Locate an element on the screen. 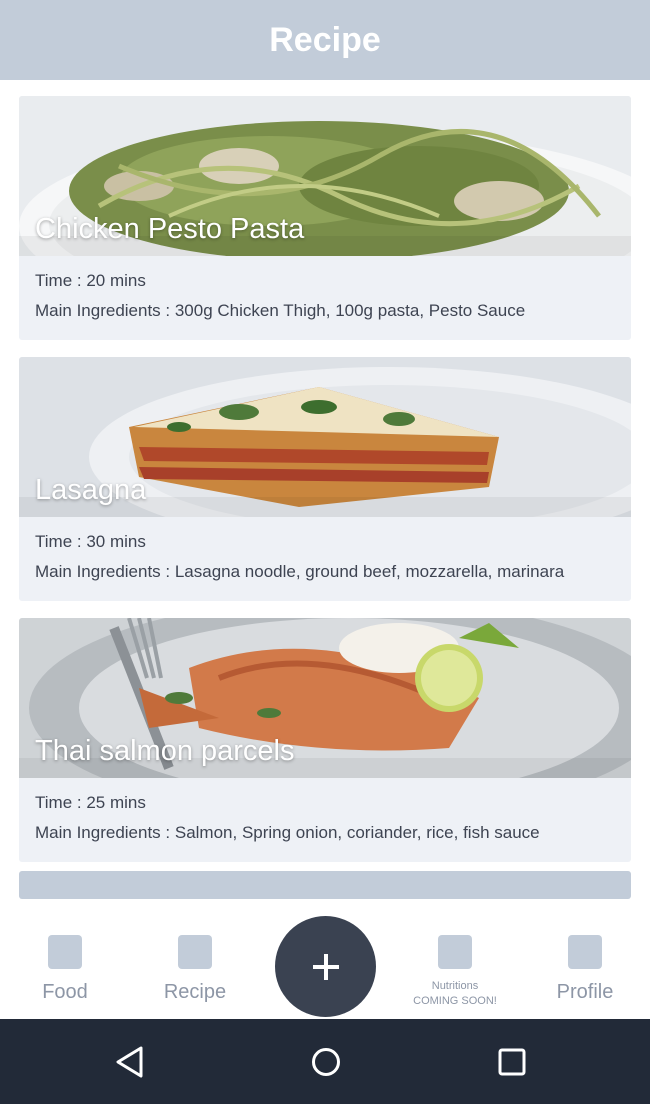 This screenshot has height=1104, width=650. nav-label-recipe: Recipe is located at coordinates (195, 992).